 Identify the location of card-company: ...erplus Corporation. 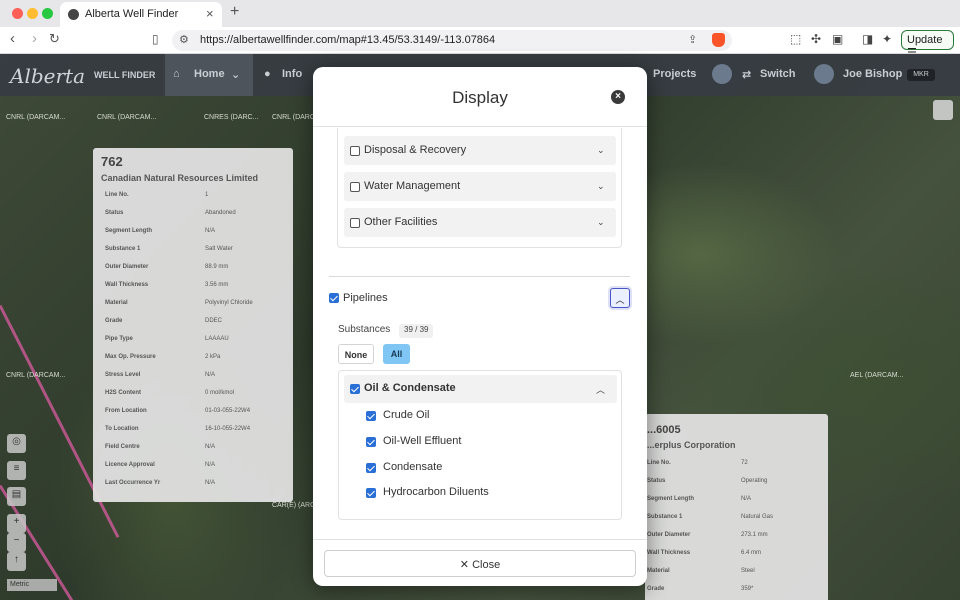
(691, 445).